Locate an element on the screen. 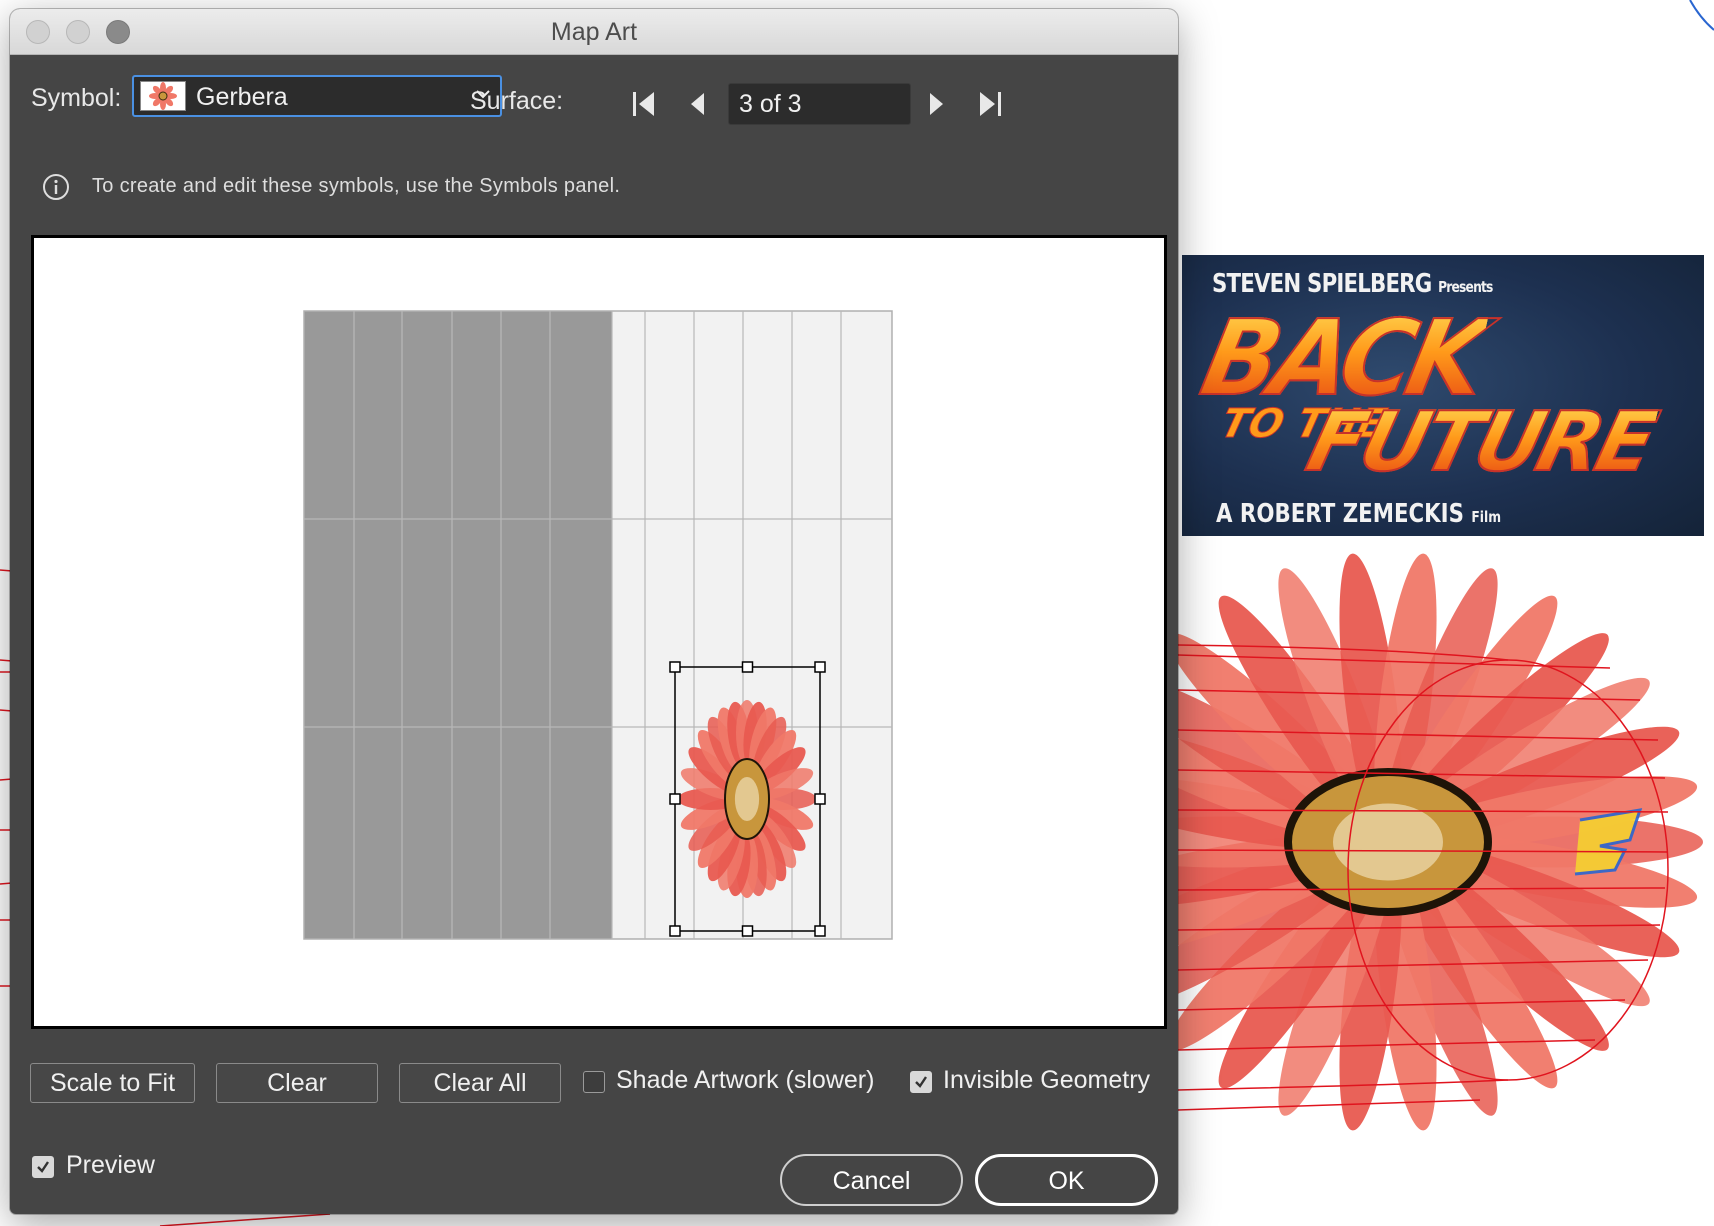 Image resolution: width=1714 pixels, height=1226 pixels. surface-counter: 3 of 3 is located at coordinates (819, 104).